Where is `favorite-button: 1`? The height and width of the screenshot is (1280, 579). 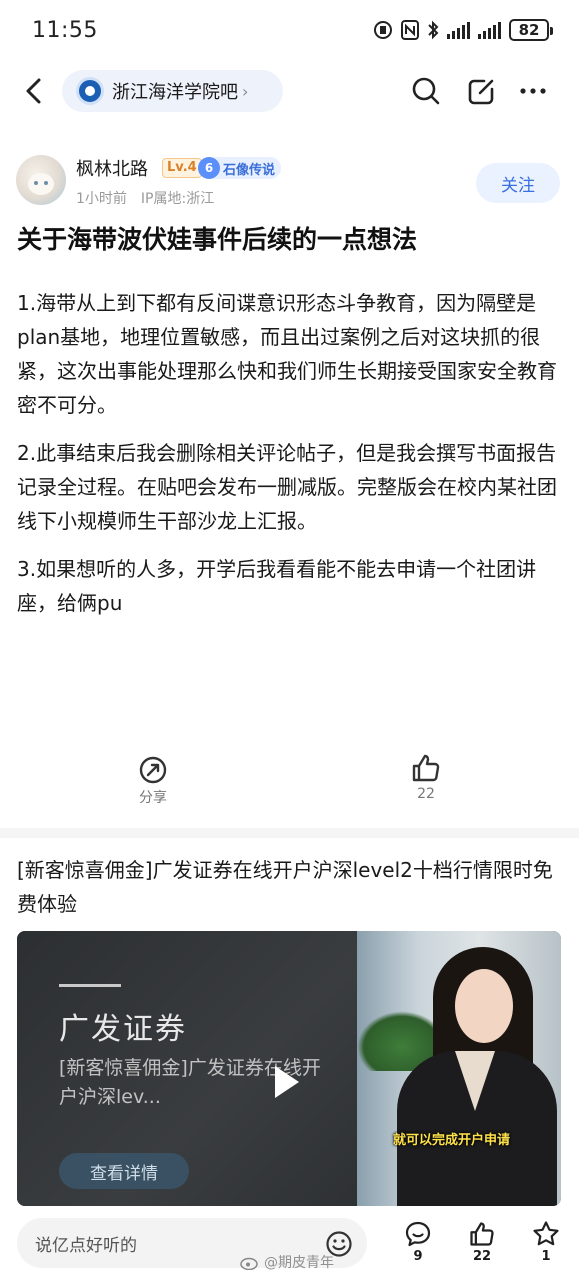 favorite-button: 1 is located at coordinates (546, 1242).